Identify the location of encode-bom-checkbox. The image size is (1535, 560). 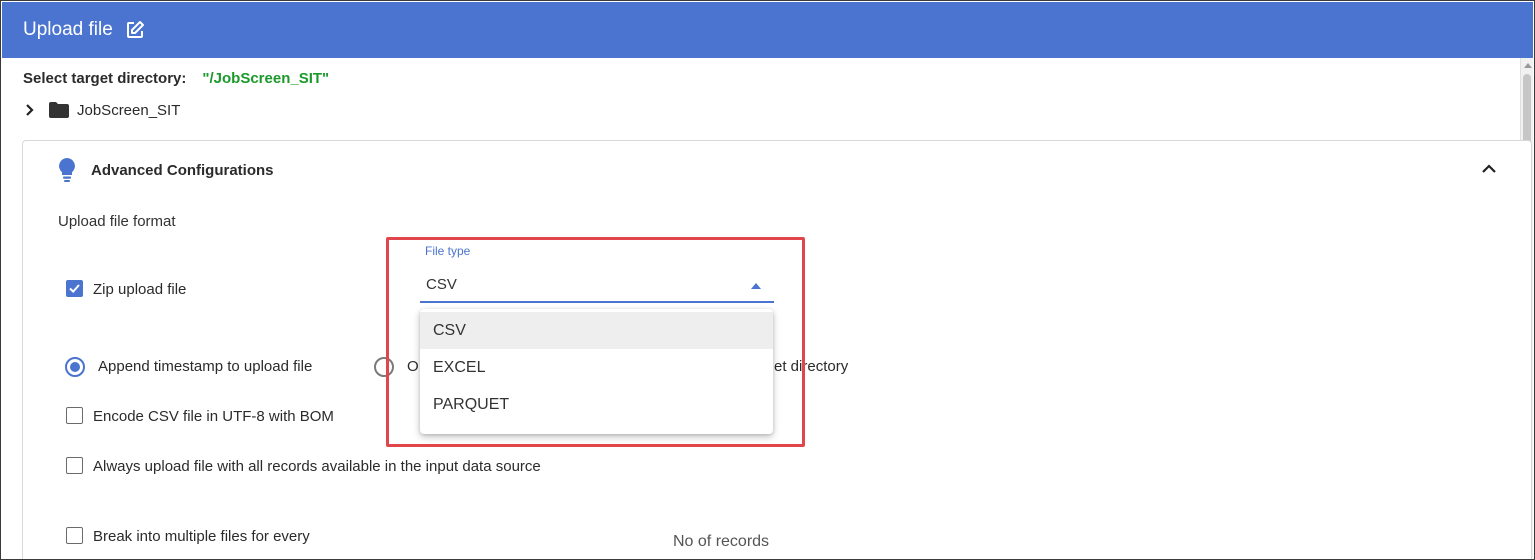
(74, 415).